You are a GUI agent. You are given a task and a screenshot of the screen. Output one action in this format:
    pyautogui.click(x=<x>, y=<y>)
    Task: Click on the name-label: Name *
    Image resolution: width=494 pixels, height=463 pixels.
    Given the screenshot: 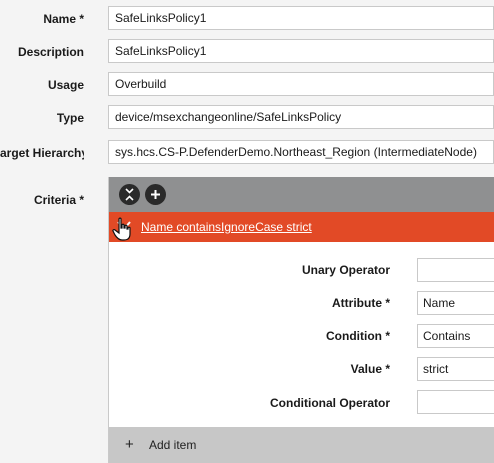 What is the action you would take?
    pyautogui.click(x=63, y=19)
    